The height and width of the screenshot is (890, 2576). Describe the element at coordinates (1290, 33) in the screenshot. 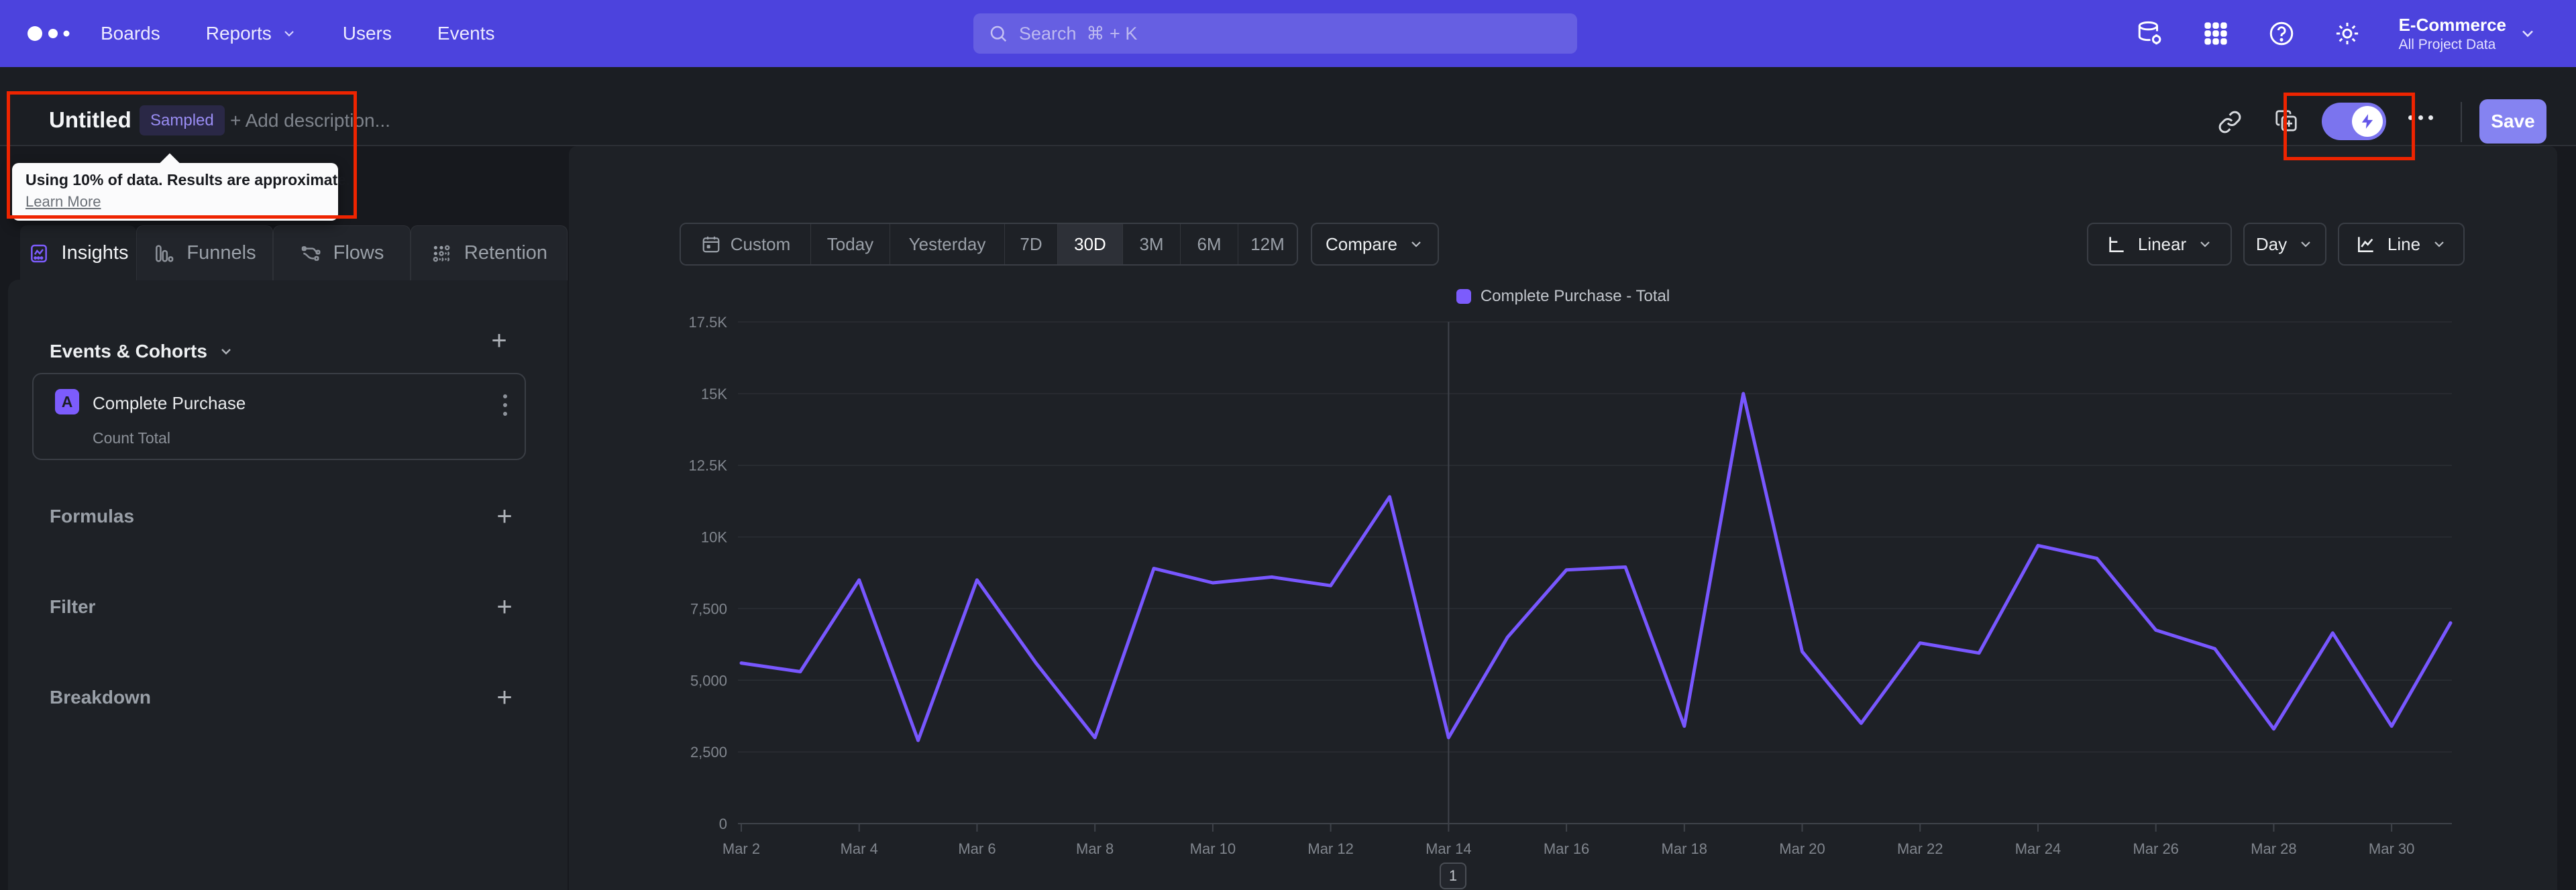

I see `search-input` at that location.